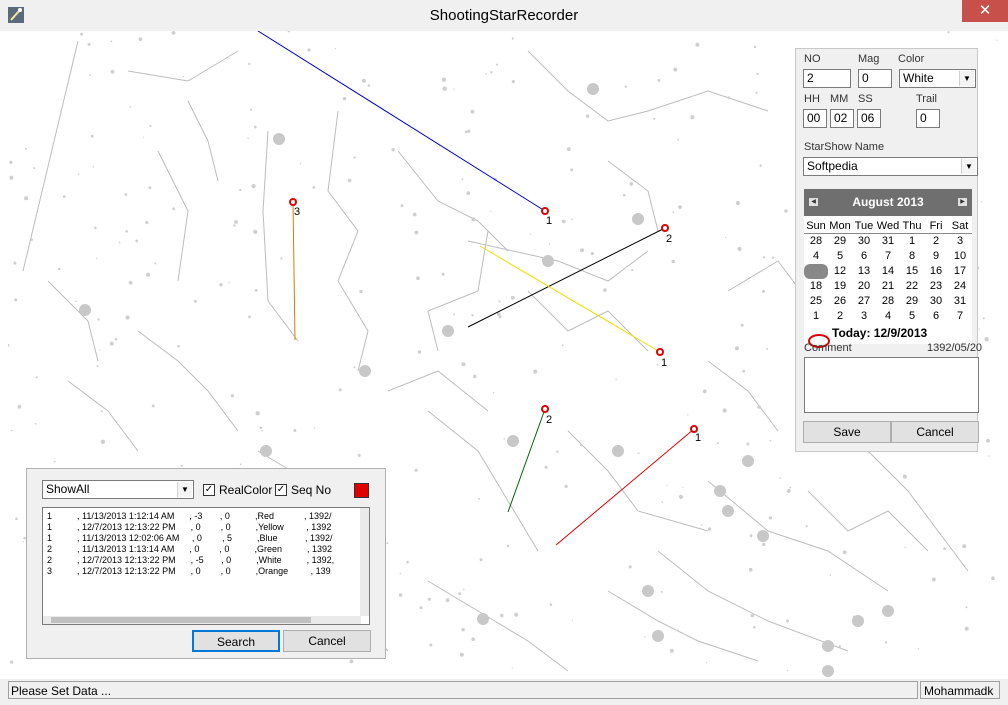  Describe the element at coordinates (364, 562) in the screenshot. I see `vertical-scrollbar` at that location.